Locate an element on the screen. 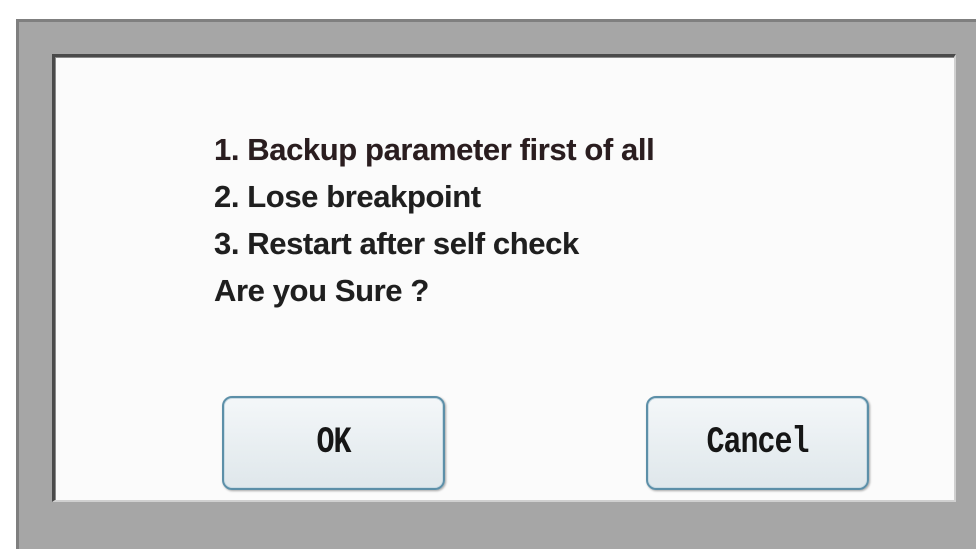  message-line-3: 3. Restart after self check is located at coordinates (396, 243).